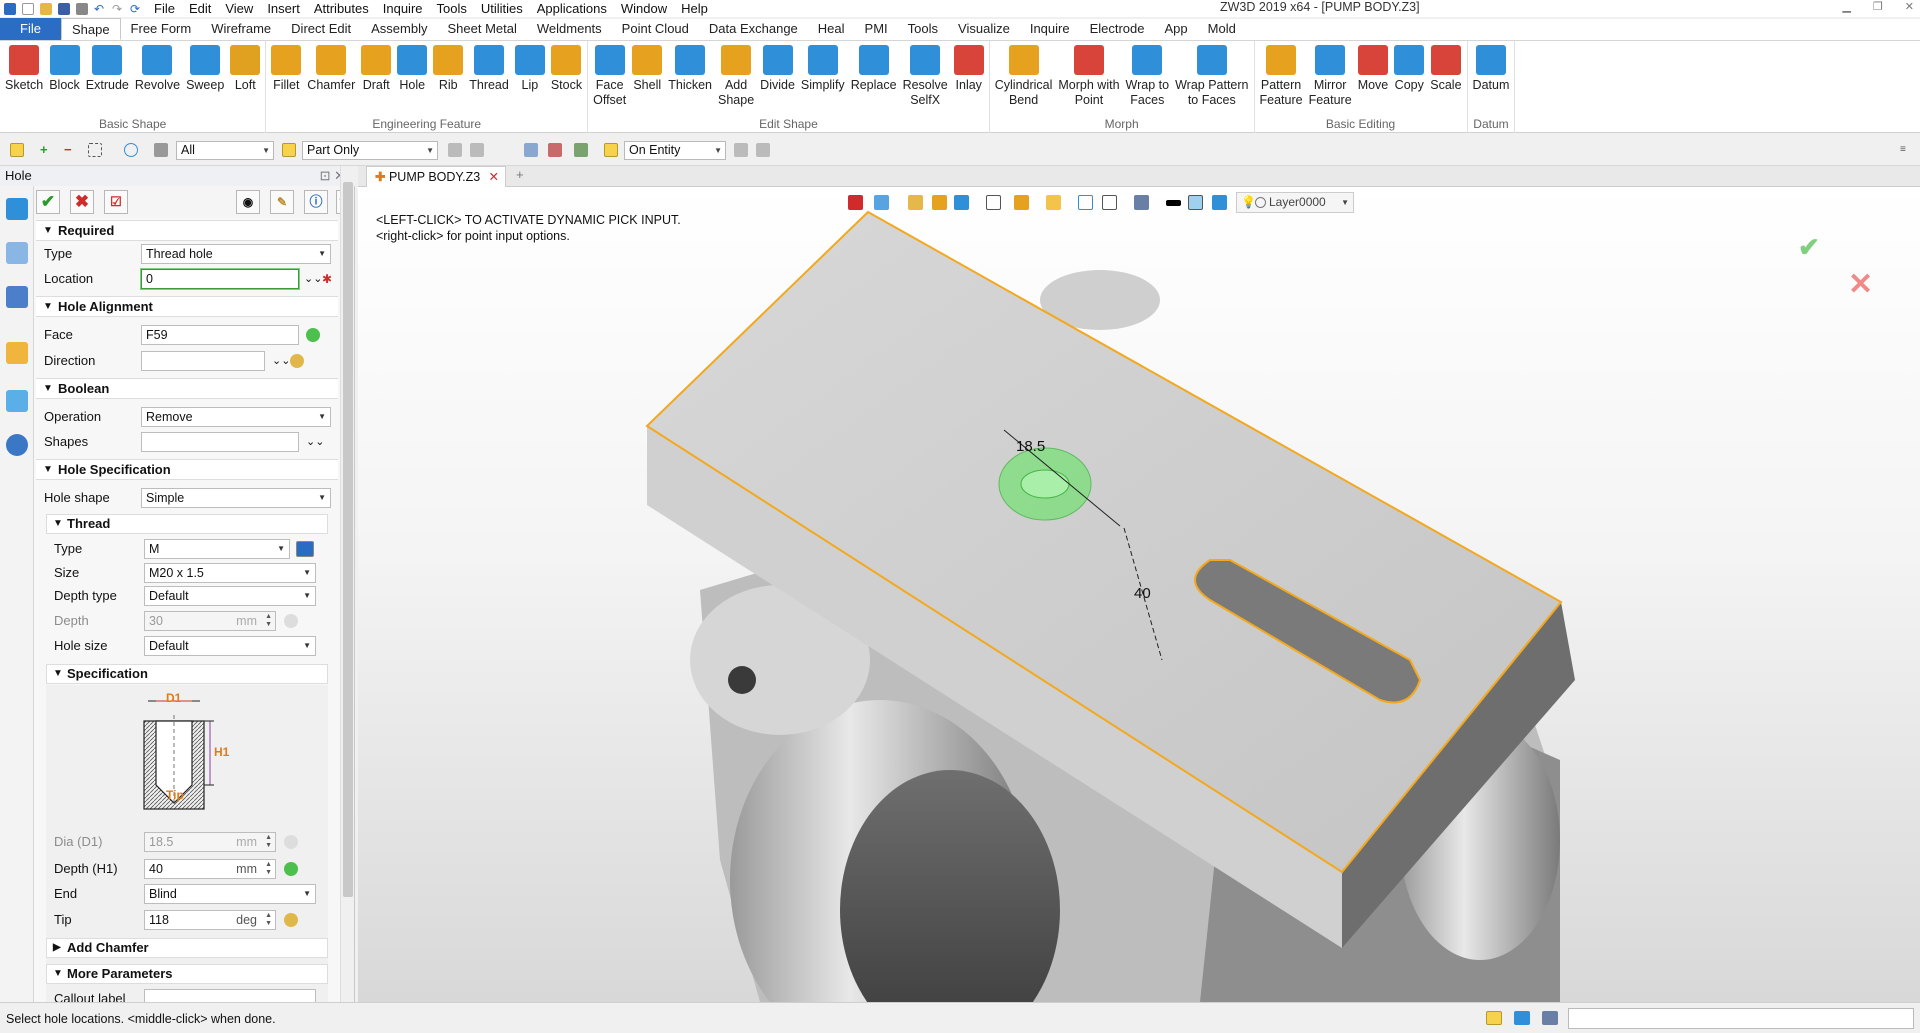 The image size is (1920, 1033). I want to click on subsection-specification: ▼ Specification, so click(187, 674).